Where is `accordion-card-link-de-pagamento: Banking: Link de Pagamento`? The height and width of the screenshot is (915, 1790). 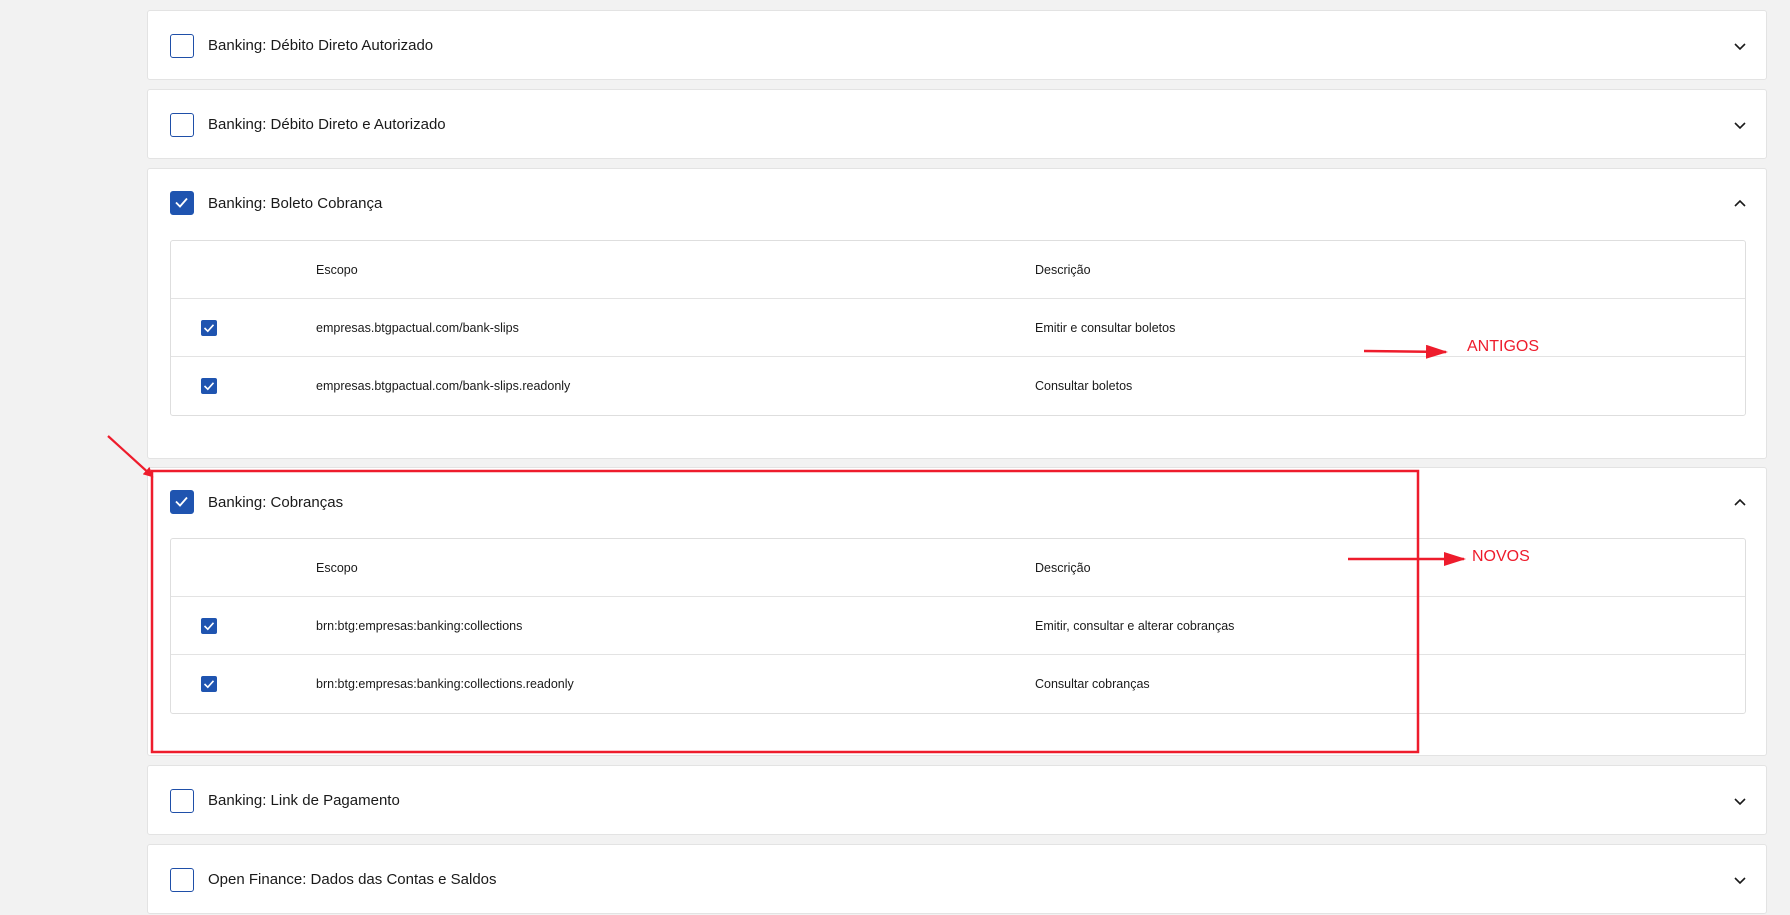
accordion-card-link-de-pagamento: Banking: Link de Pagamento is located at coordinates (957, 800).